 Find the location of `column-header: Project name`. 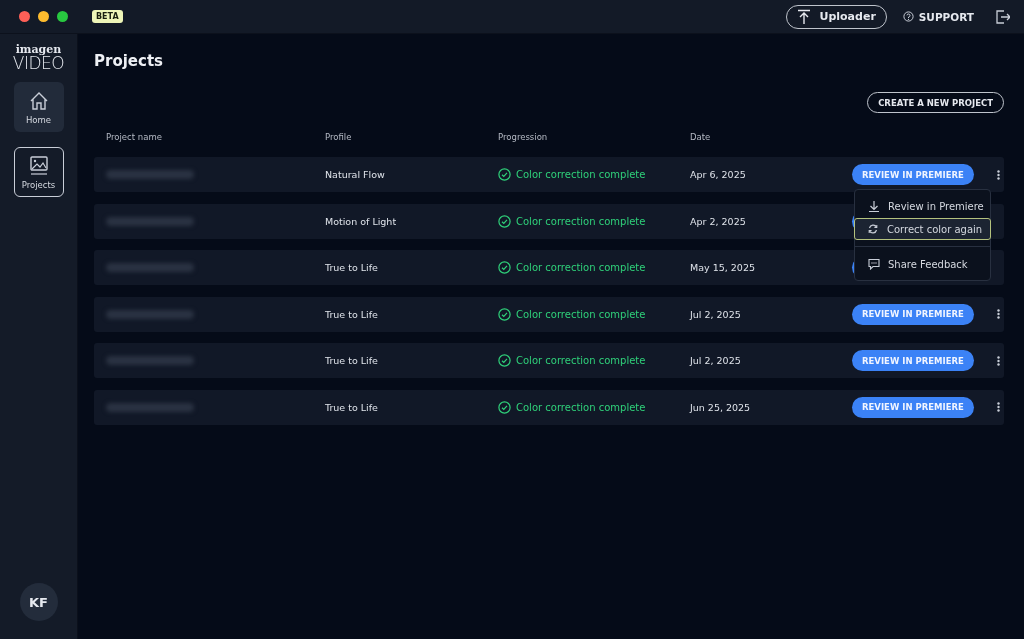

column-header: Project name is located at coordinates (134, 137).